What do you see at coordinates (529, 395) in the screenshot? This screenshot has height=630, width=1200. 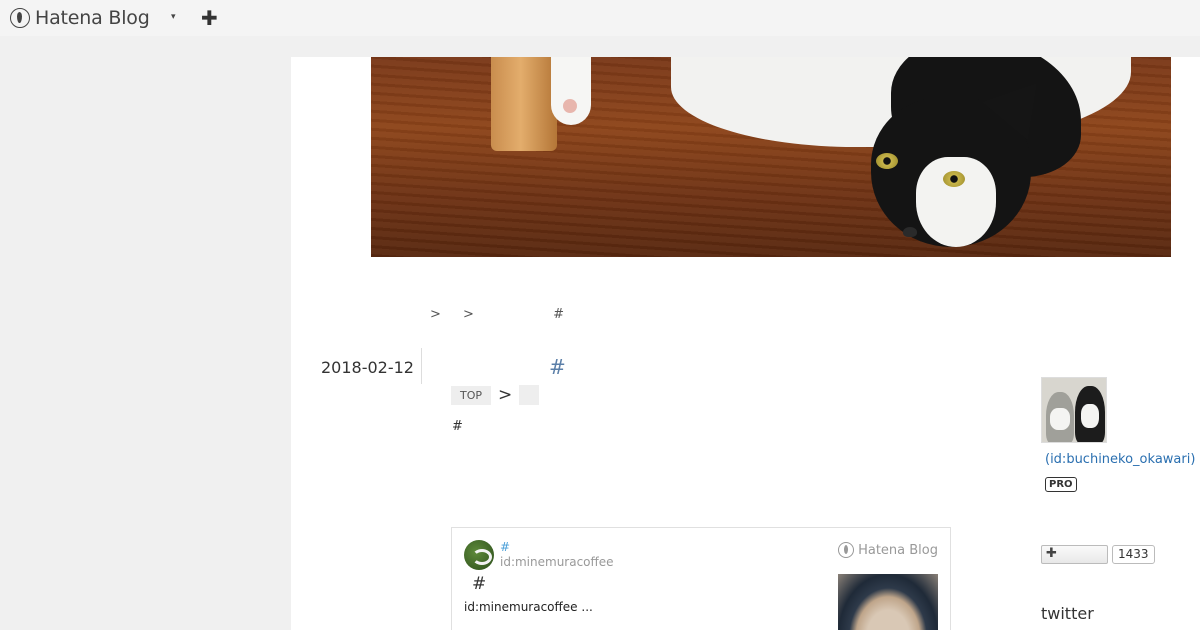 I see `category-link` at bounding box center [529, 395].